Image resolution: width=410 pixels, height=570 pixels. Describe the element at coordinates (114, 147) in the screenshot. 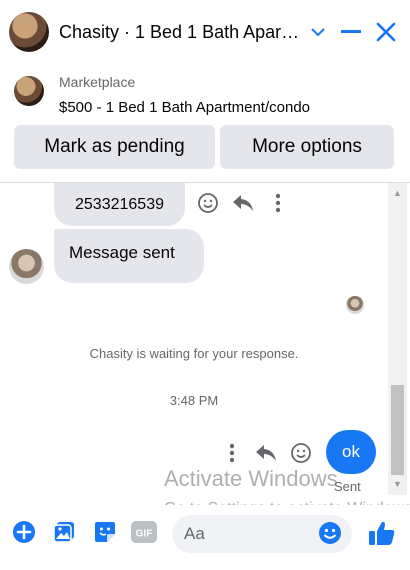

I see `mark-as-pending-button: Mark as pending` at that location.